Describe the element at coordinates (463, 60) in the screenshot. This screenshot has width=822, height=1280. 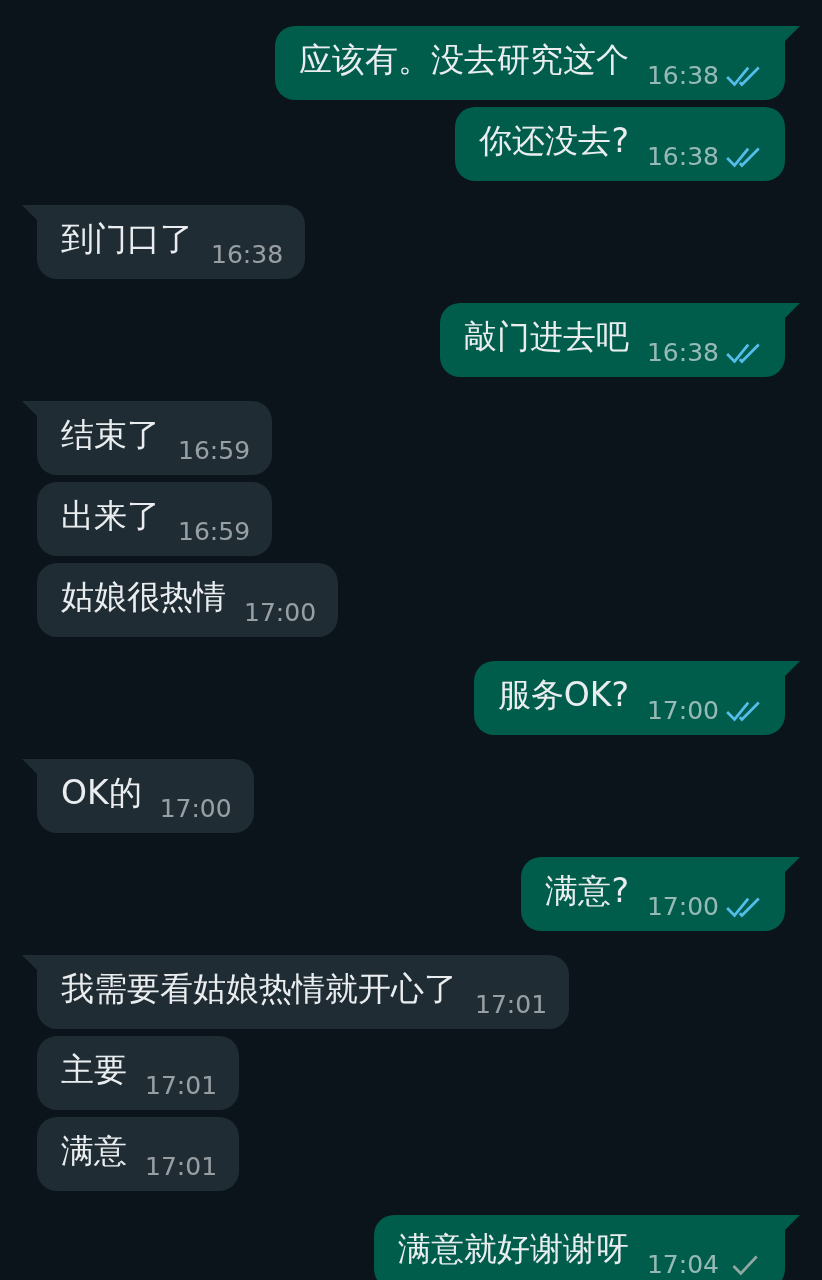
I see `message-text: 应该有。没去研究这个` at that location.